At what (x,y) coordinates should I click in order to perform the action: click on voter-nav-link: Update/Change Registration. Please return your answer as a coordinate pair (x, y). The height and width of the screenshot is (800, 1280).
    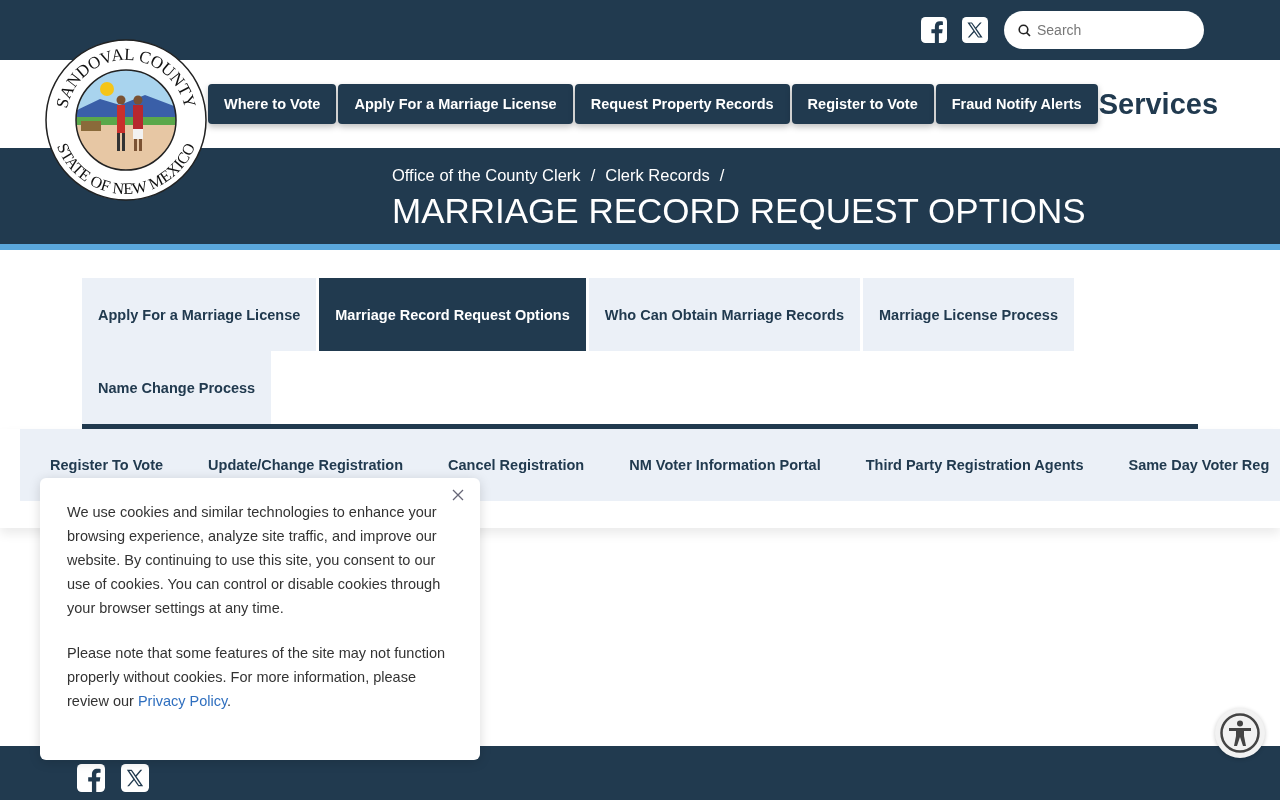
    Looking at the image, I should click on (306, 465).